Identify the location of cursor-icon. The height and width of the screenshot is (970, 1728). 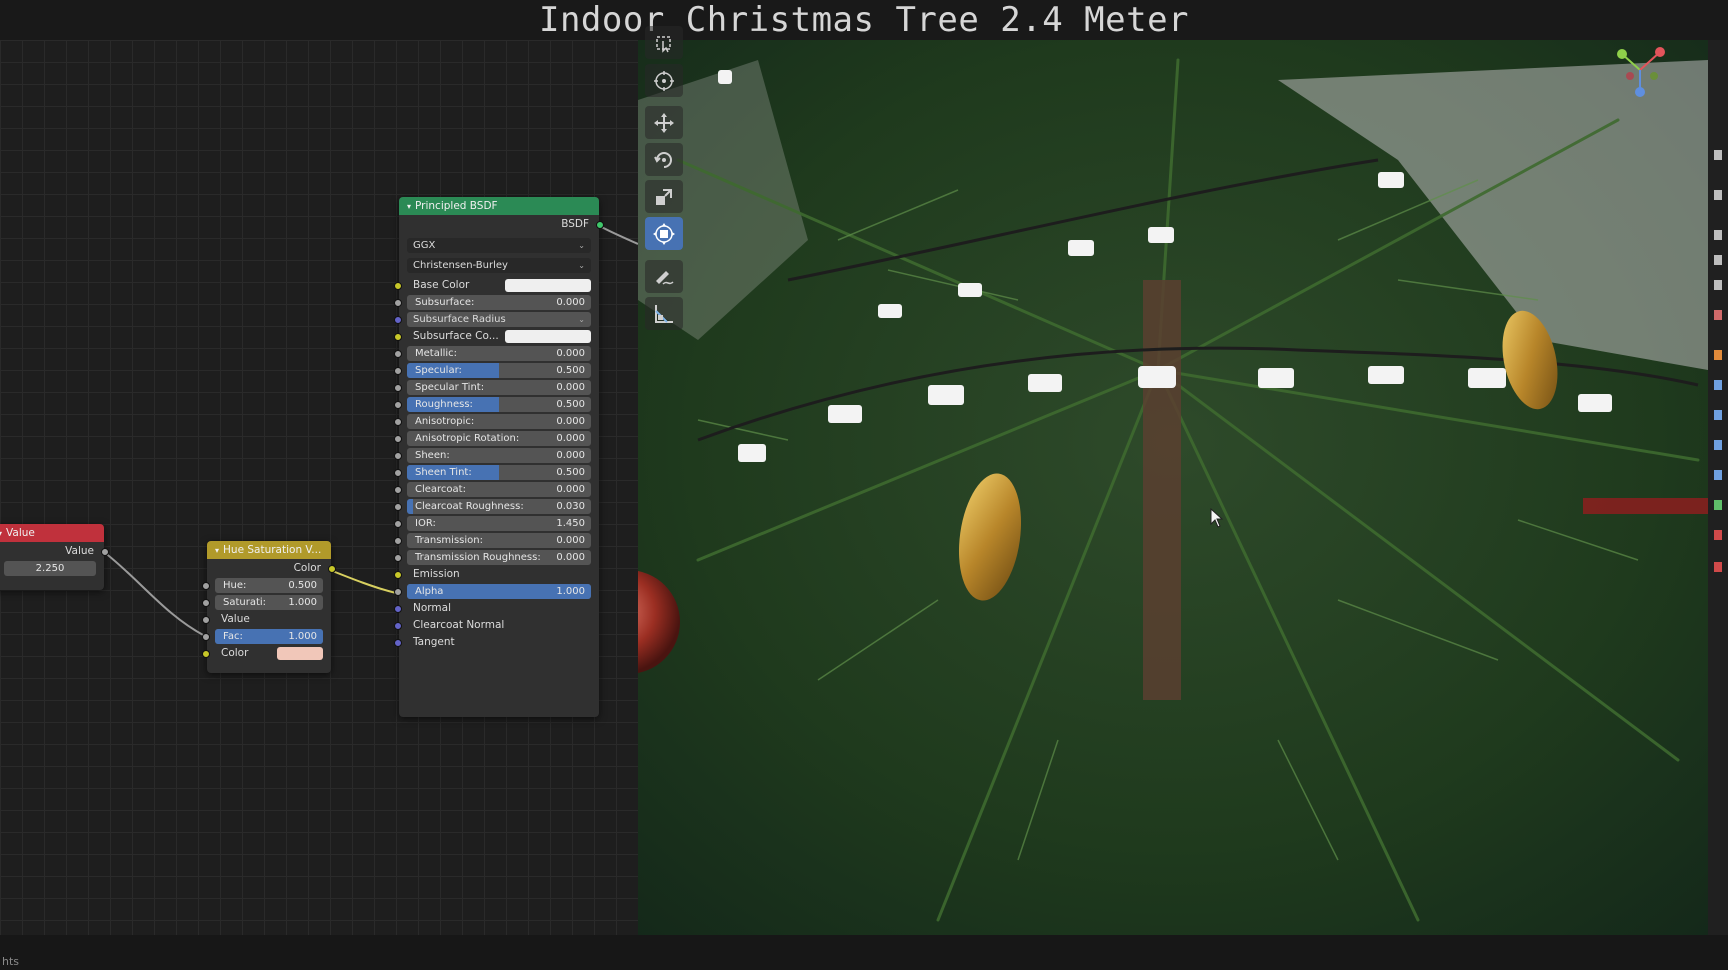
(664, 80).